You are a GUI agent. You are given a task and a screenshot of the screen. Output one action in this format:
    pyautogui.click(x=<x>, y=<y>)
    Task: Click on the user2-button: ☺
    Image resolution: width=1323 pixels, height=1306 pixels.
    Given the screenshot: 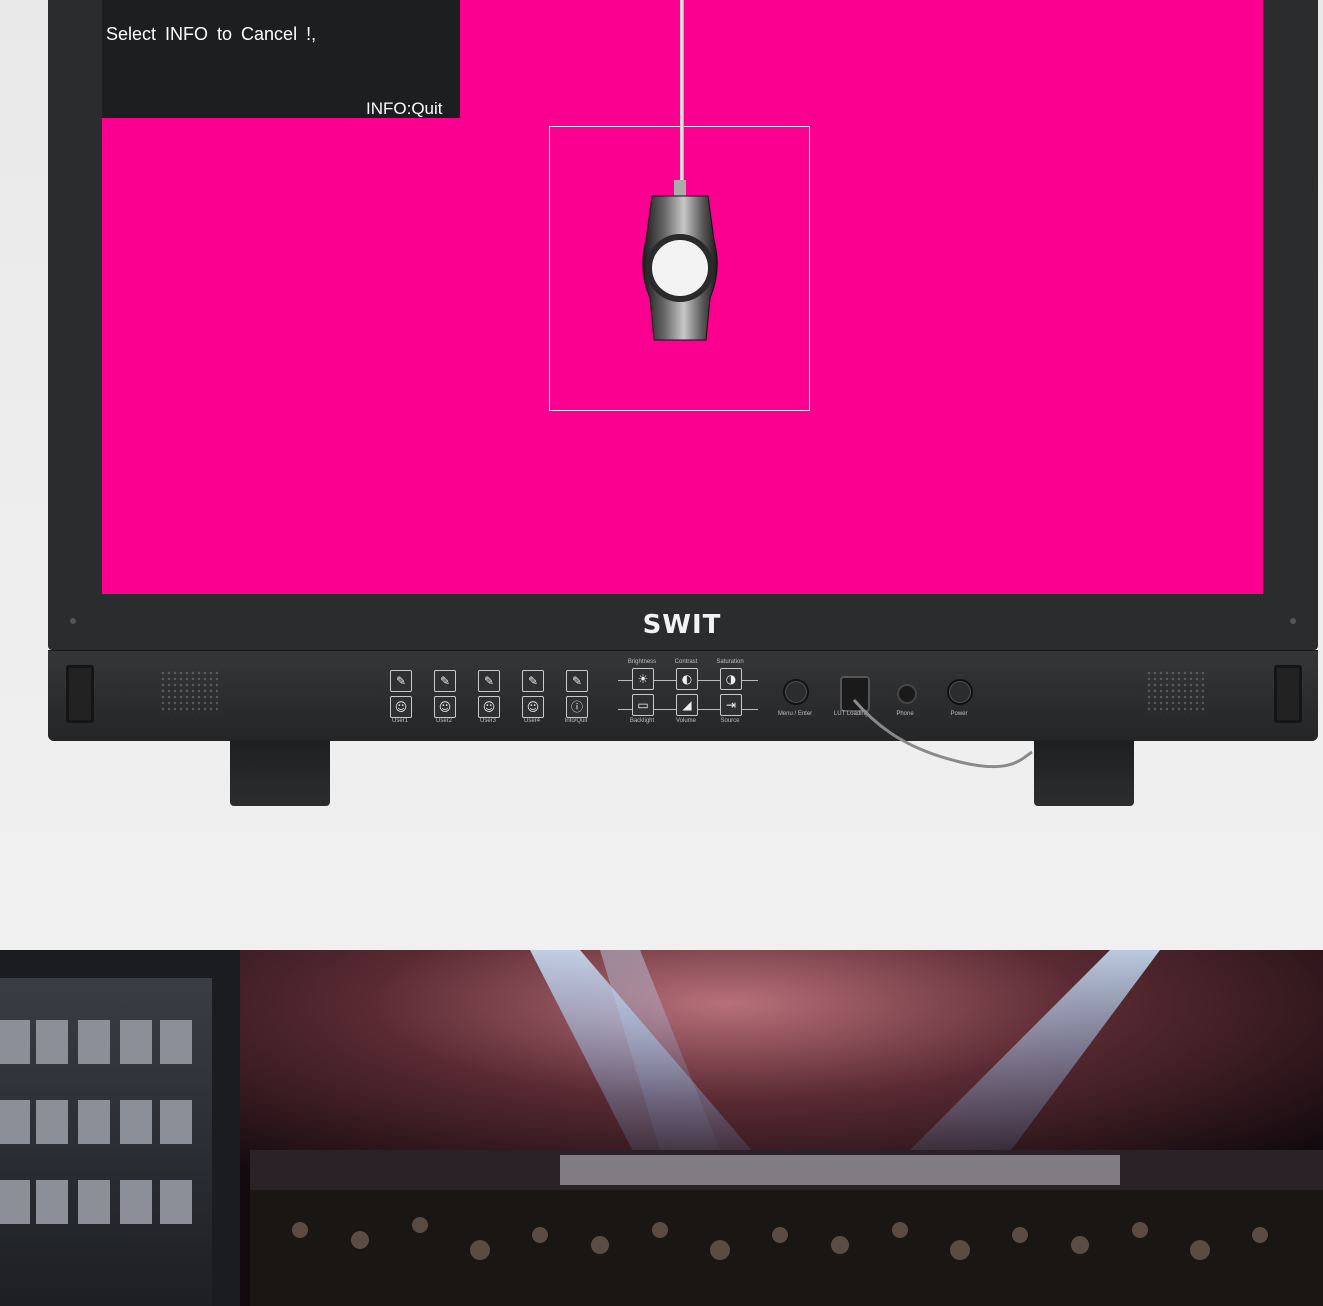 What is the action you would take?
    pyautogui.click(x=445, y=707)
    